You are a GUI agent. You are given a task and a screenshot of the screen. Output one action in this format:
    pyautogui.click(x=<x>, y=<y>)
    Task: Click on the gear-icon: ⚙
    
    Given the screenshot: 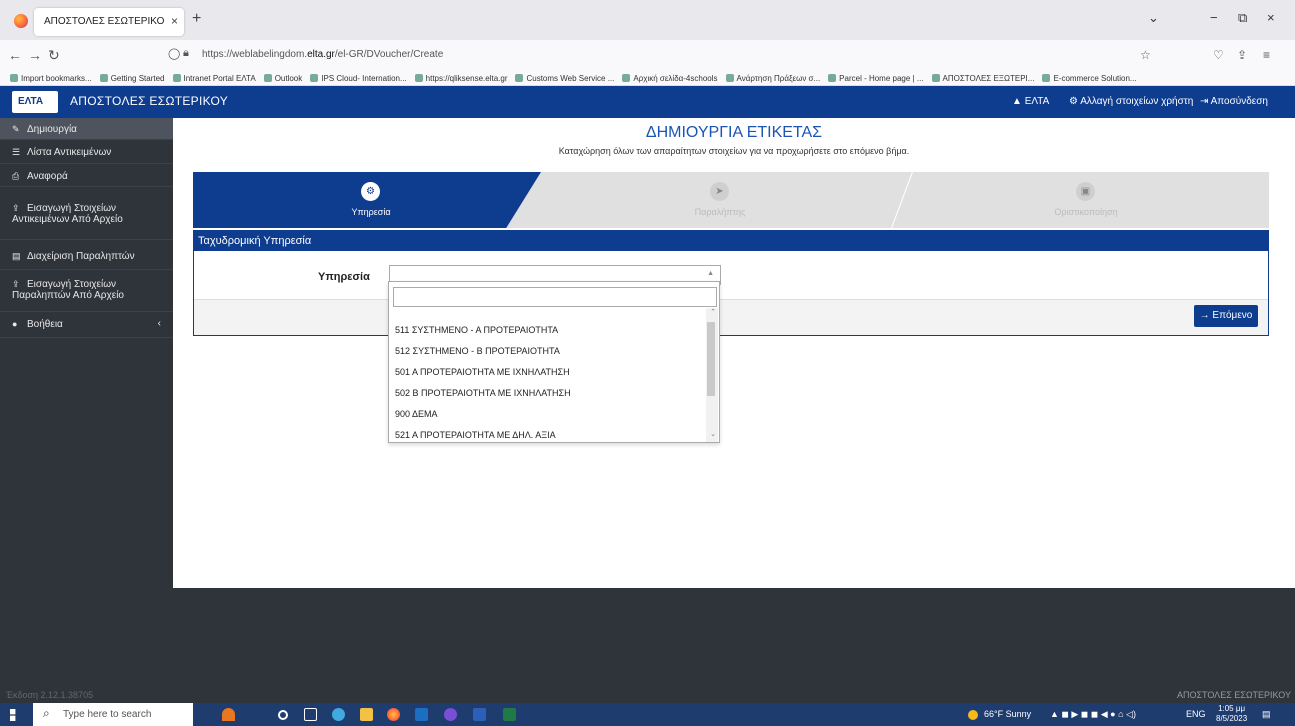 What is the action you would take?
    pyautogui.click(x=370, y=191)
    